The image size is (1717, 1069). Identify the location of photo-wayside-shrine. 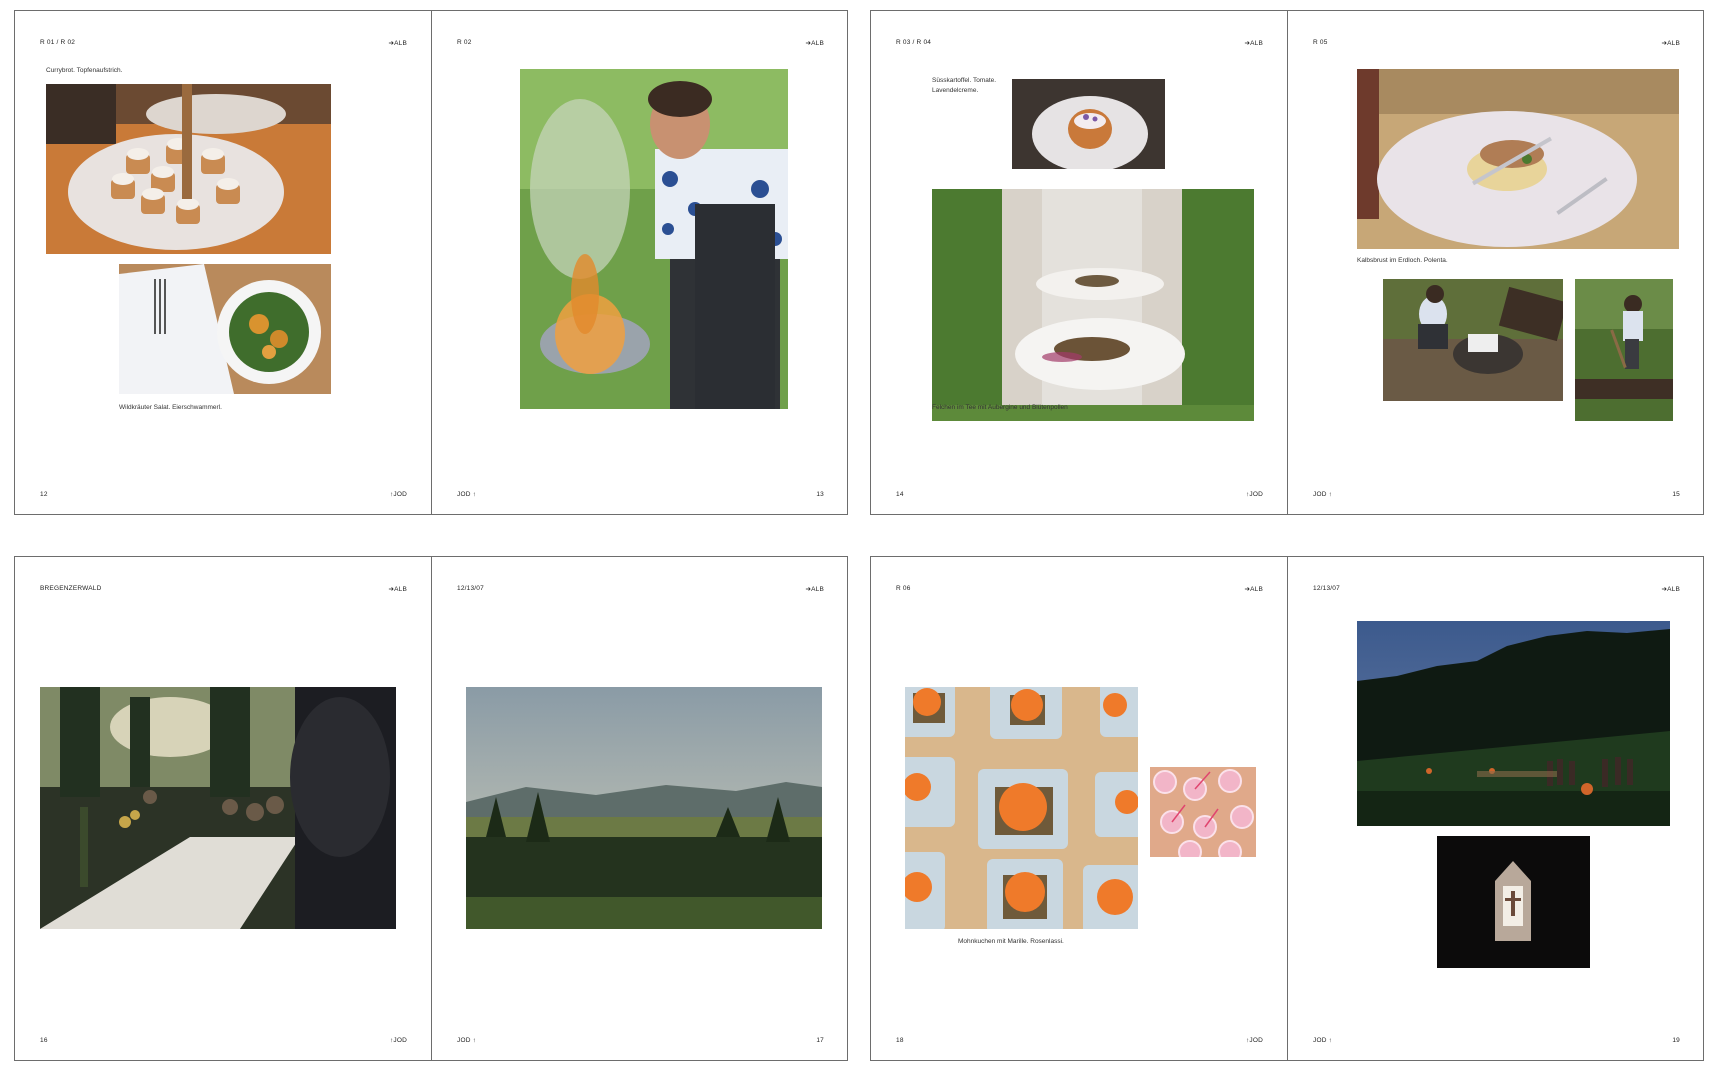
(1513, 902).